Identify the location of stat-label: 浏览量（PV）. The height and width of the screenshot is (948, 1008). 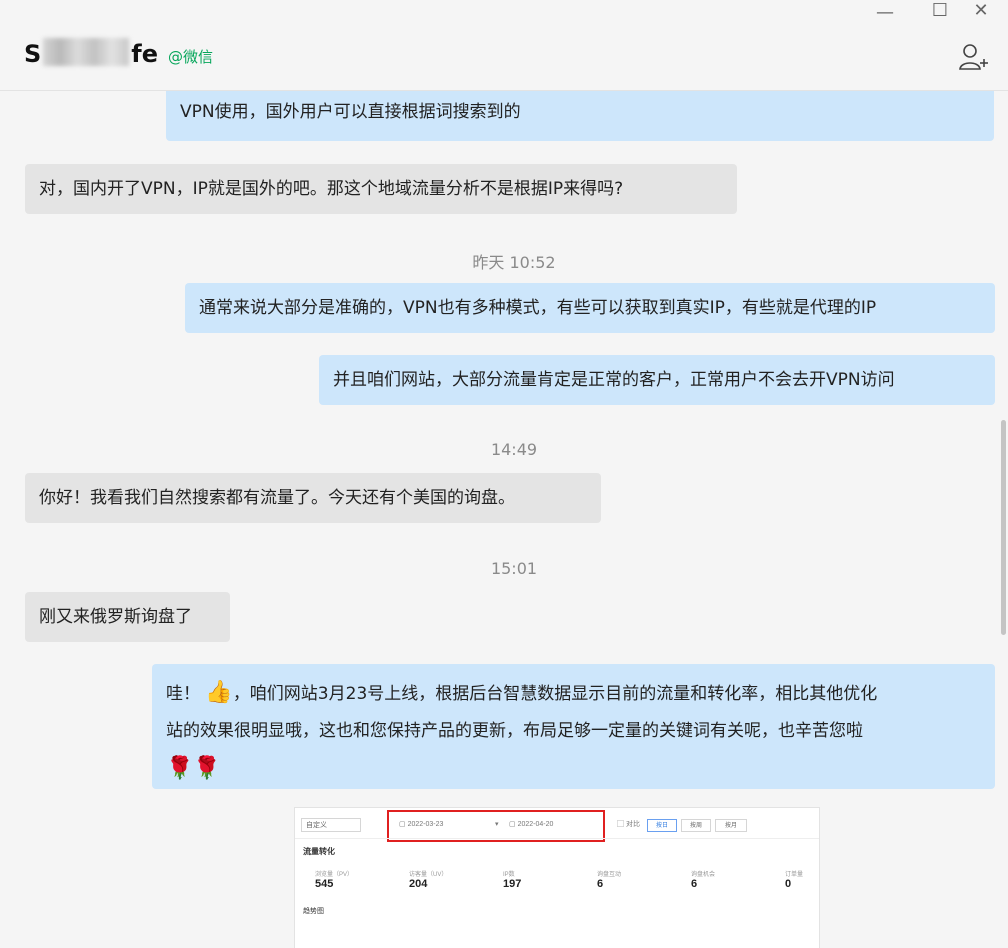
(334, 875).